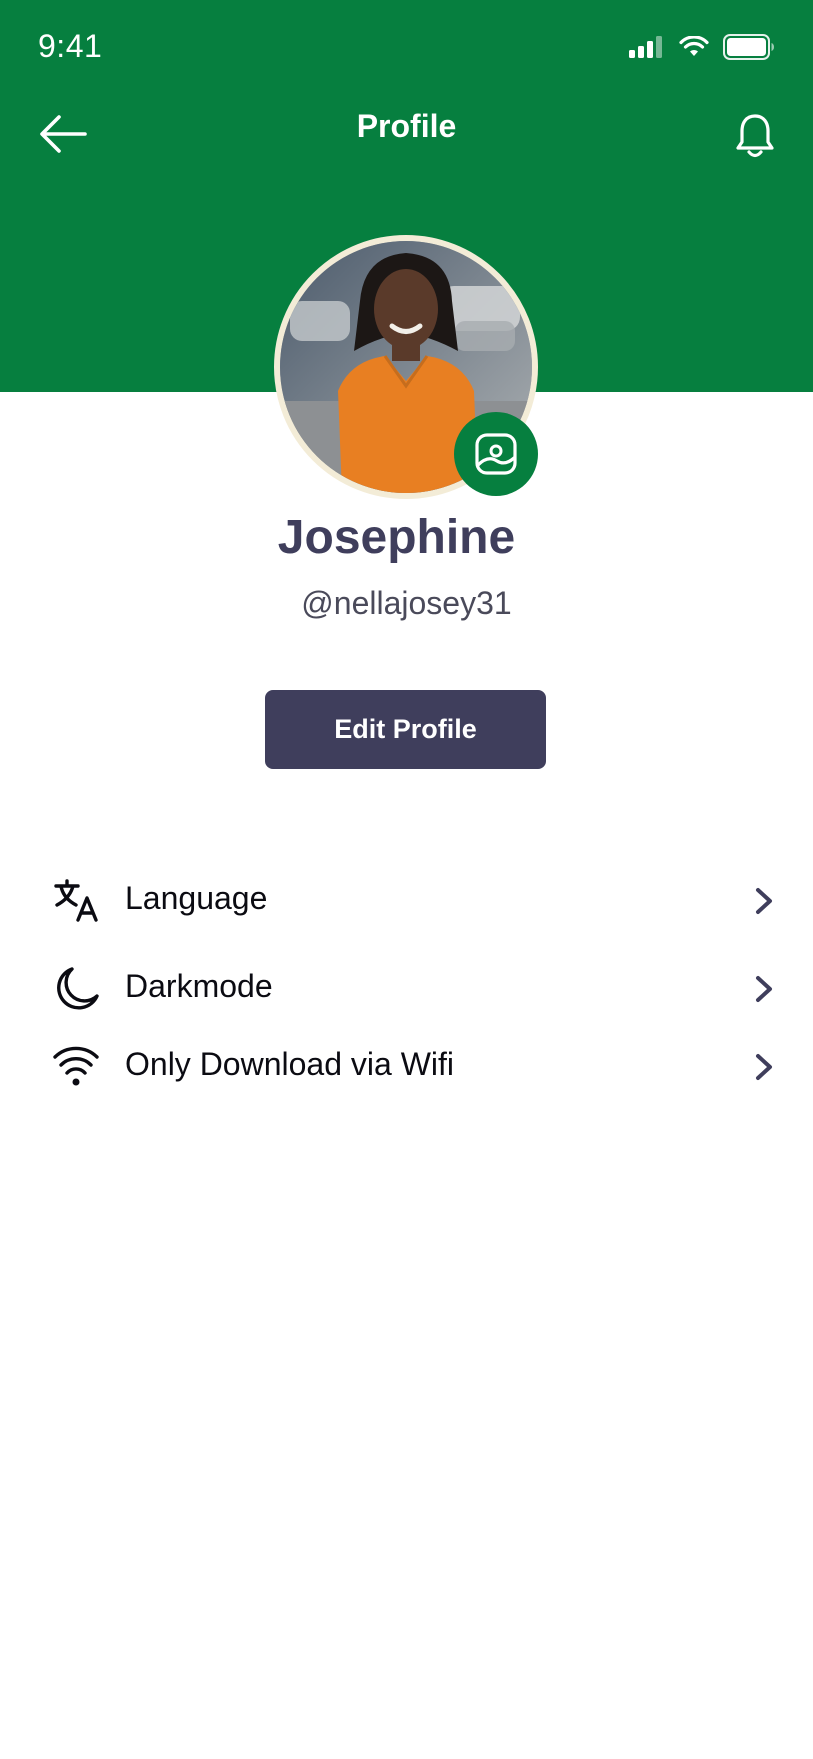 The width and height of the screenshot is (813, 1759). I want to click on wifi-icon, so click(76, 1066).